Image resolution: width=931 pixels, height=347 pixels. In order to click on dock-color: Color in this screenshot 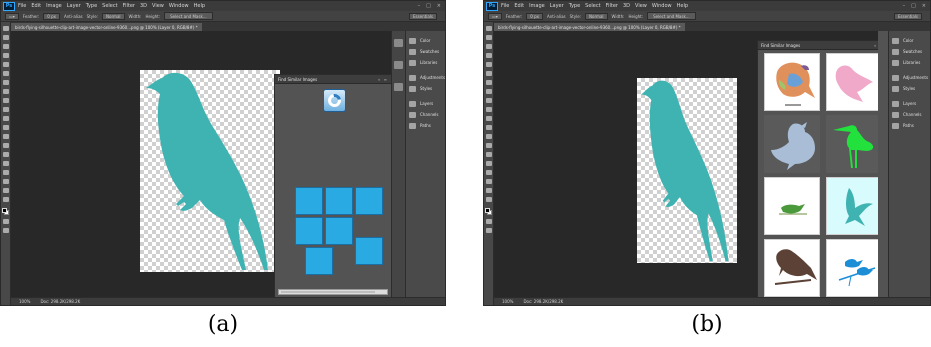, I will do `click(910, 40)`.